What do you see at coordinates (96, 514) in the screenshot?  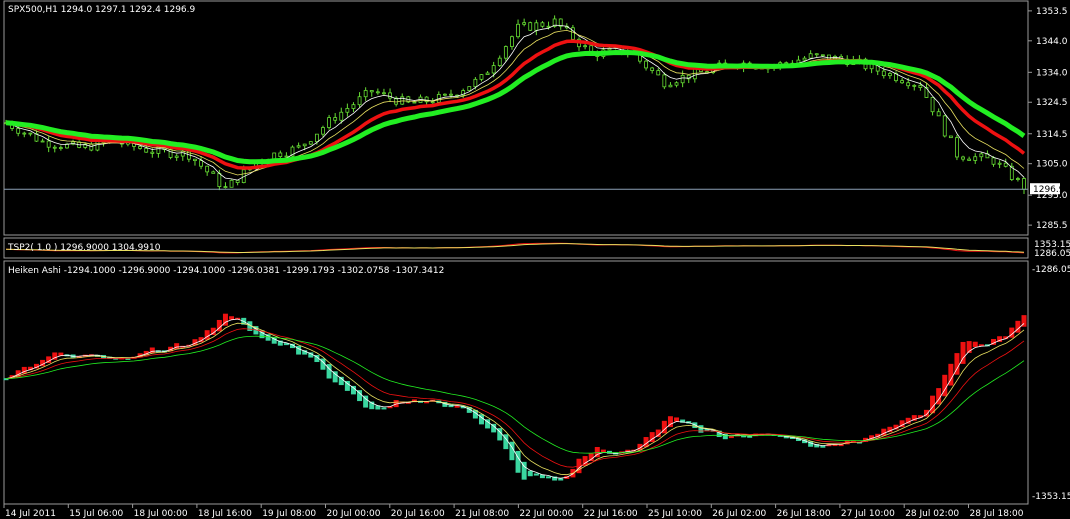 I see `xtick-label: 15 Jul 06:00` at bounding box center [96, 514].